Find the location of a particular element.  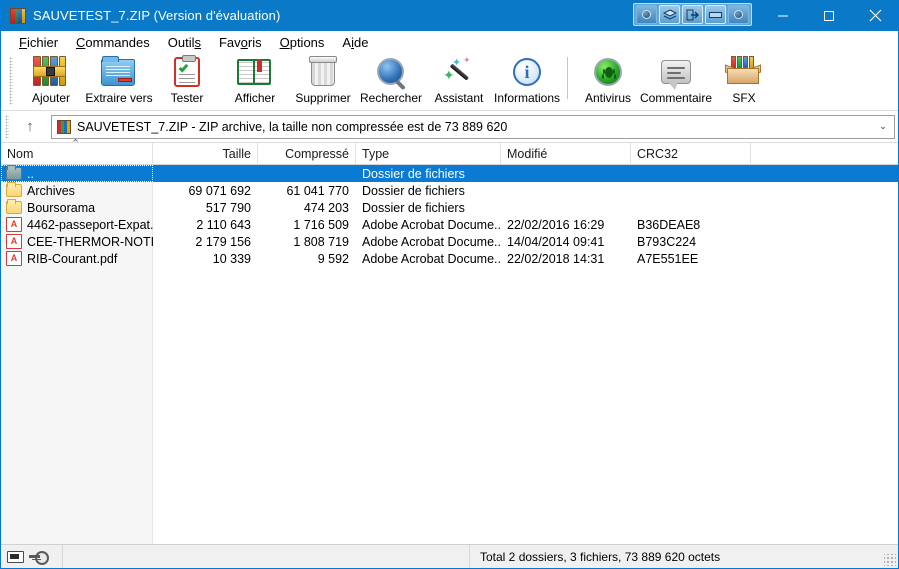

pathbar-grip is located at coordinates (7, 126).